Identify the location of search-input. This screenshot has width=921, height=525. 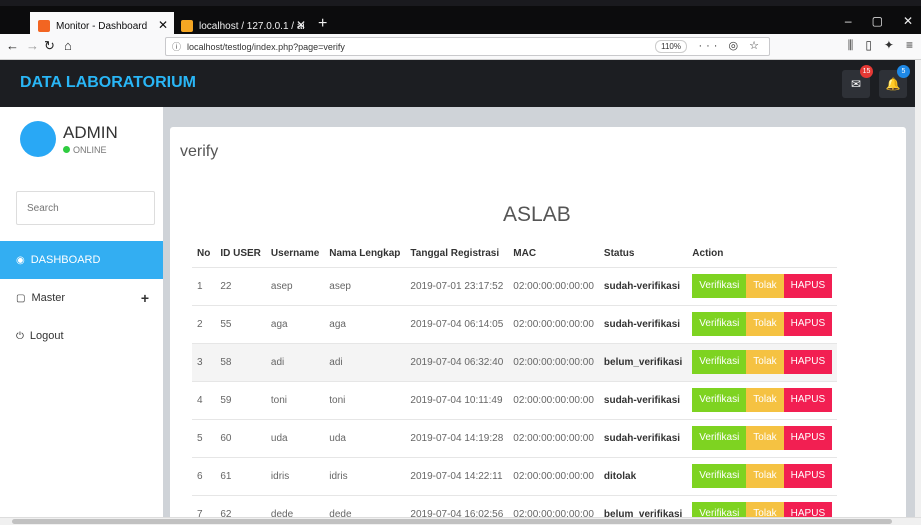
(85, 208).